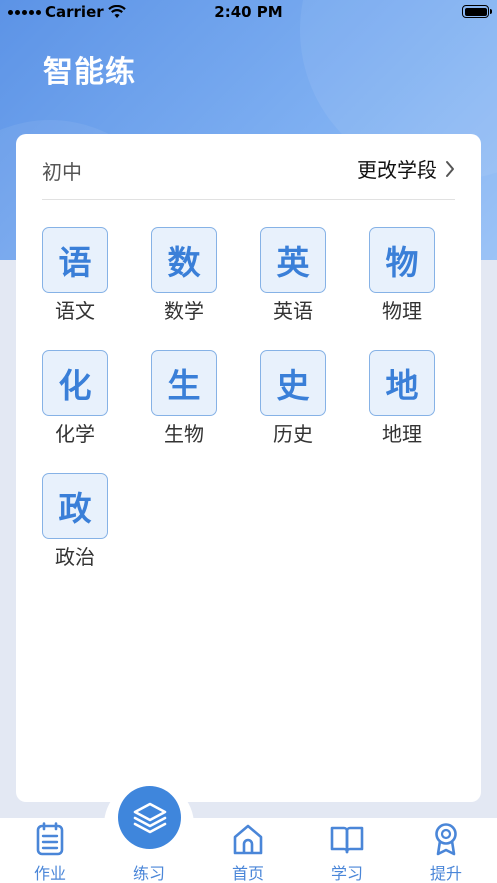 This screenshot has height=883, width=497. Describe the element at coordinates (184, 311) in the screenshot. I see `subject-name: 数学` at that location.